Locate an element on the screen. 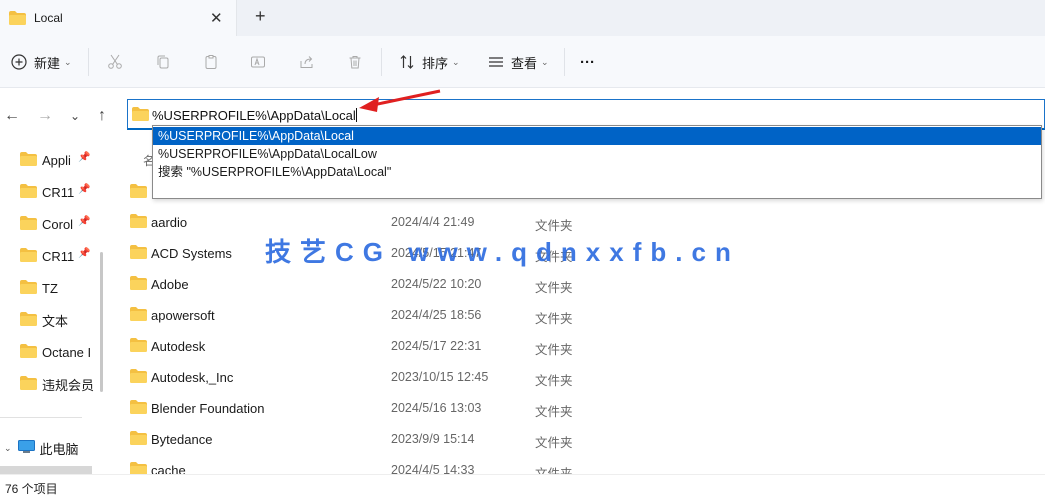  paste-button is located at coordinates (211, 62).